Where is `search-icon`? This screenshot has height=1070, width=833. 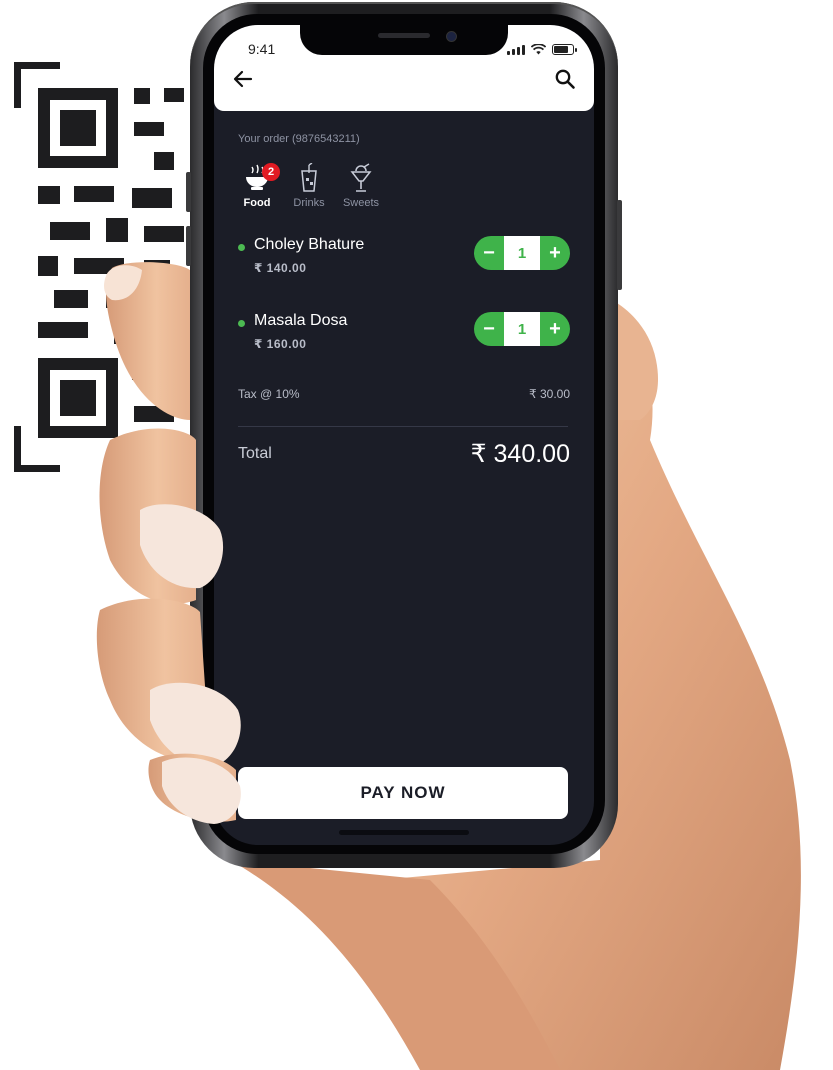
search-icon is located at coordinates (565, 79).